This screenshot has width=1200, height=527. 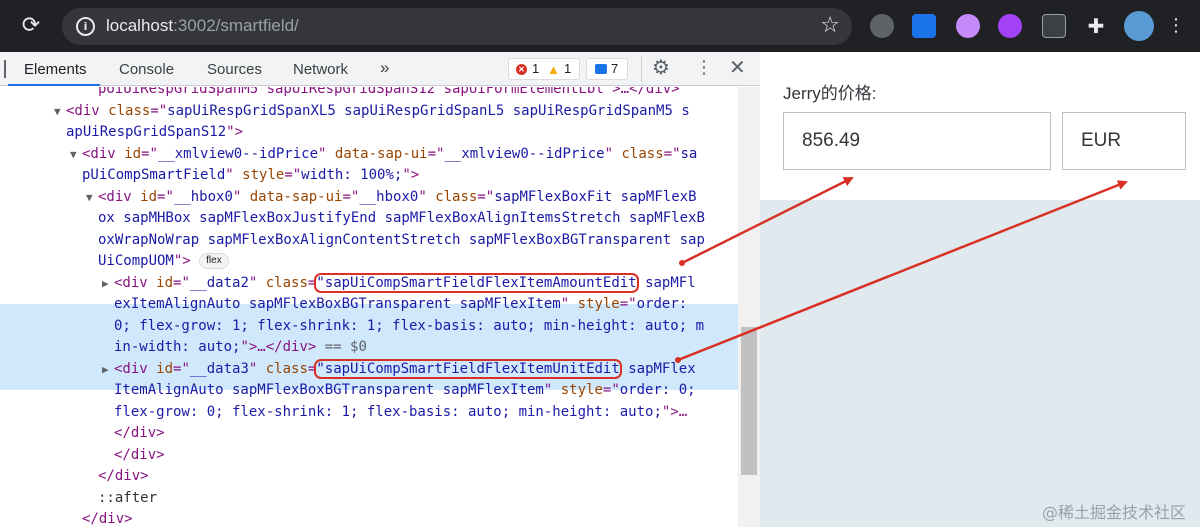 I want to click on settings-gear-icon: ⚙, so click(x=661, y=67).